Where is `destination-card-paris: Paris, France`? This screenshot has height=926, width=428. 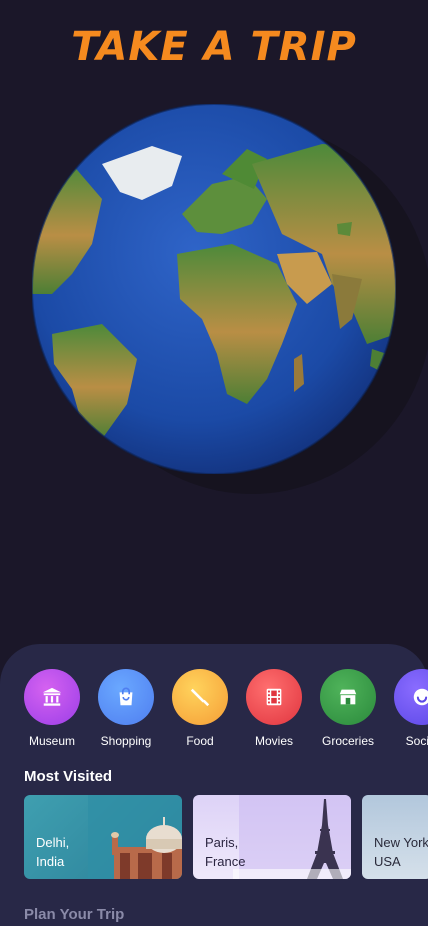 destination-card-paris: Paris, France is located at coordinates (272, 837).